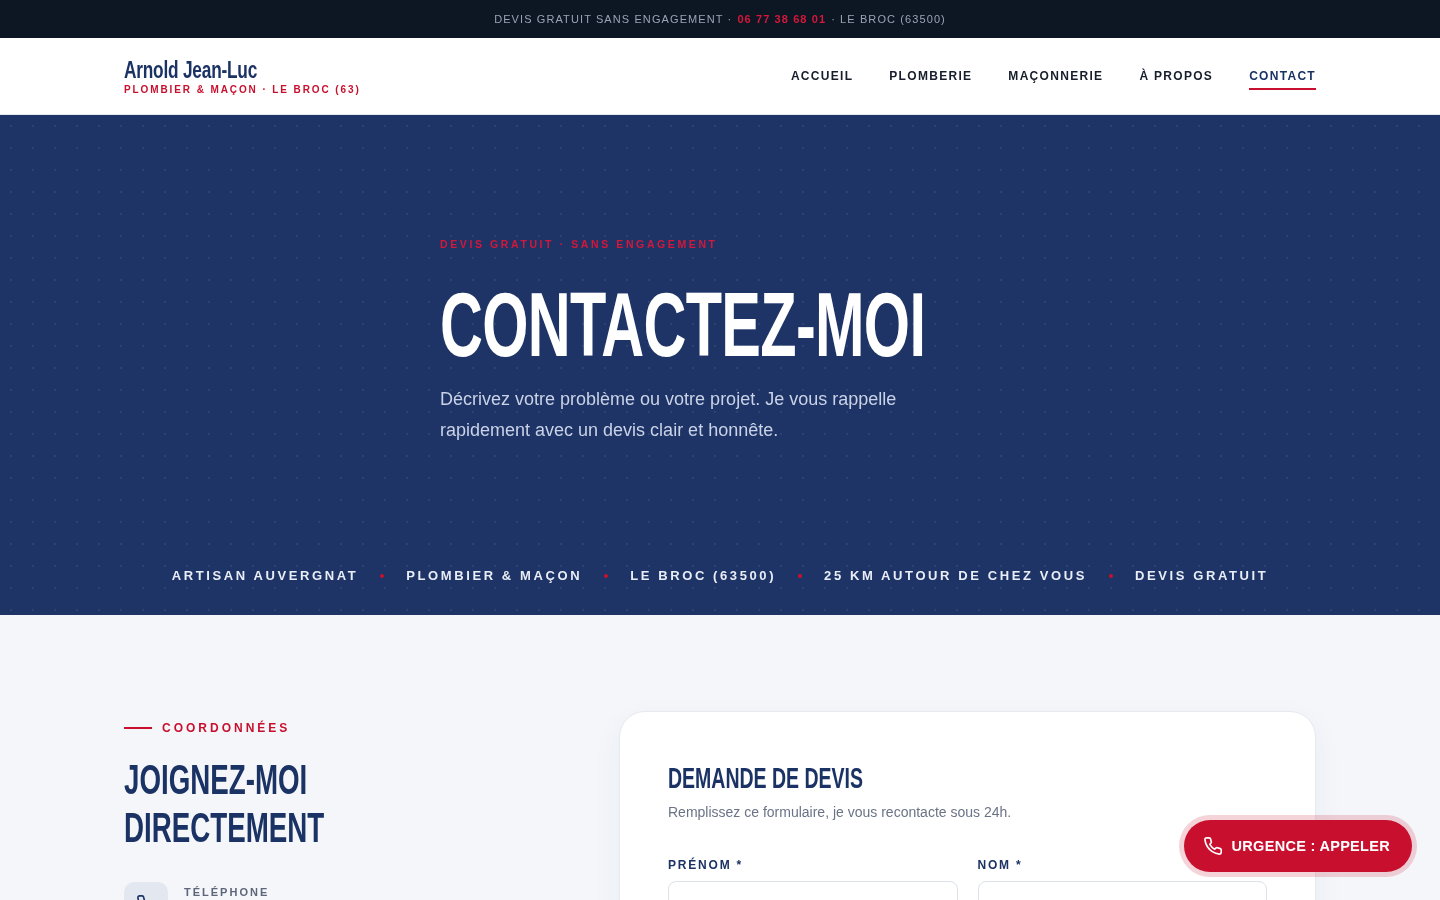 This screenshot has height=900, width=1440. I want to click on phone-link: 06 77 38 68 01, so click(782, 19).